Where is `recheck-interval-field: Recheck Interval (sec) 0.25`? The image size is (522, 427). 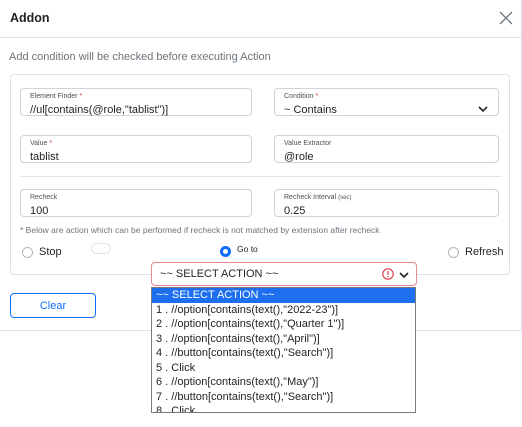 recheck-interval-field: Recheck Interval (sec) 0.25 is located at coordinates (386, 203).